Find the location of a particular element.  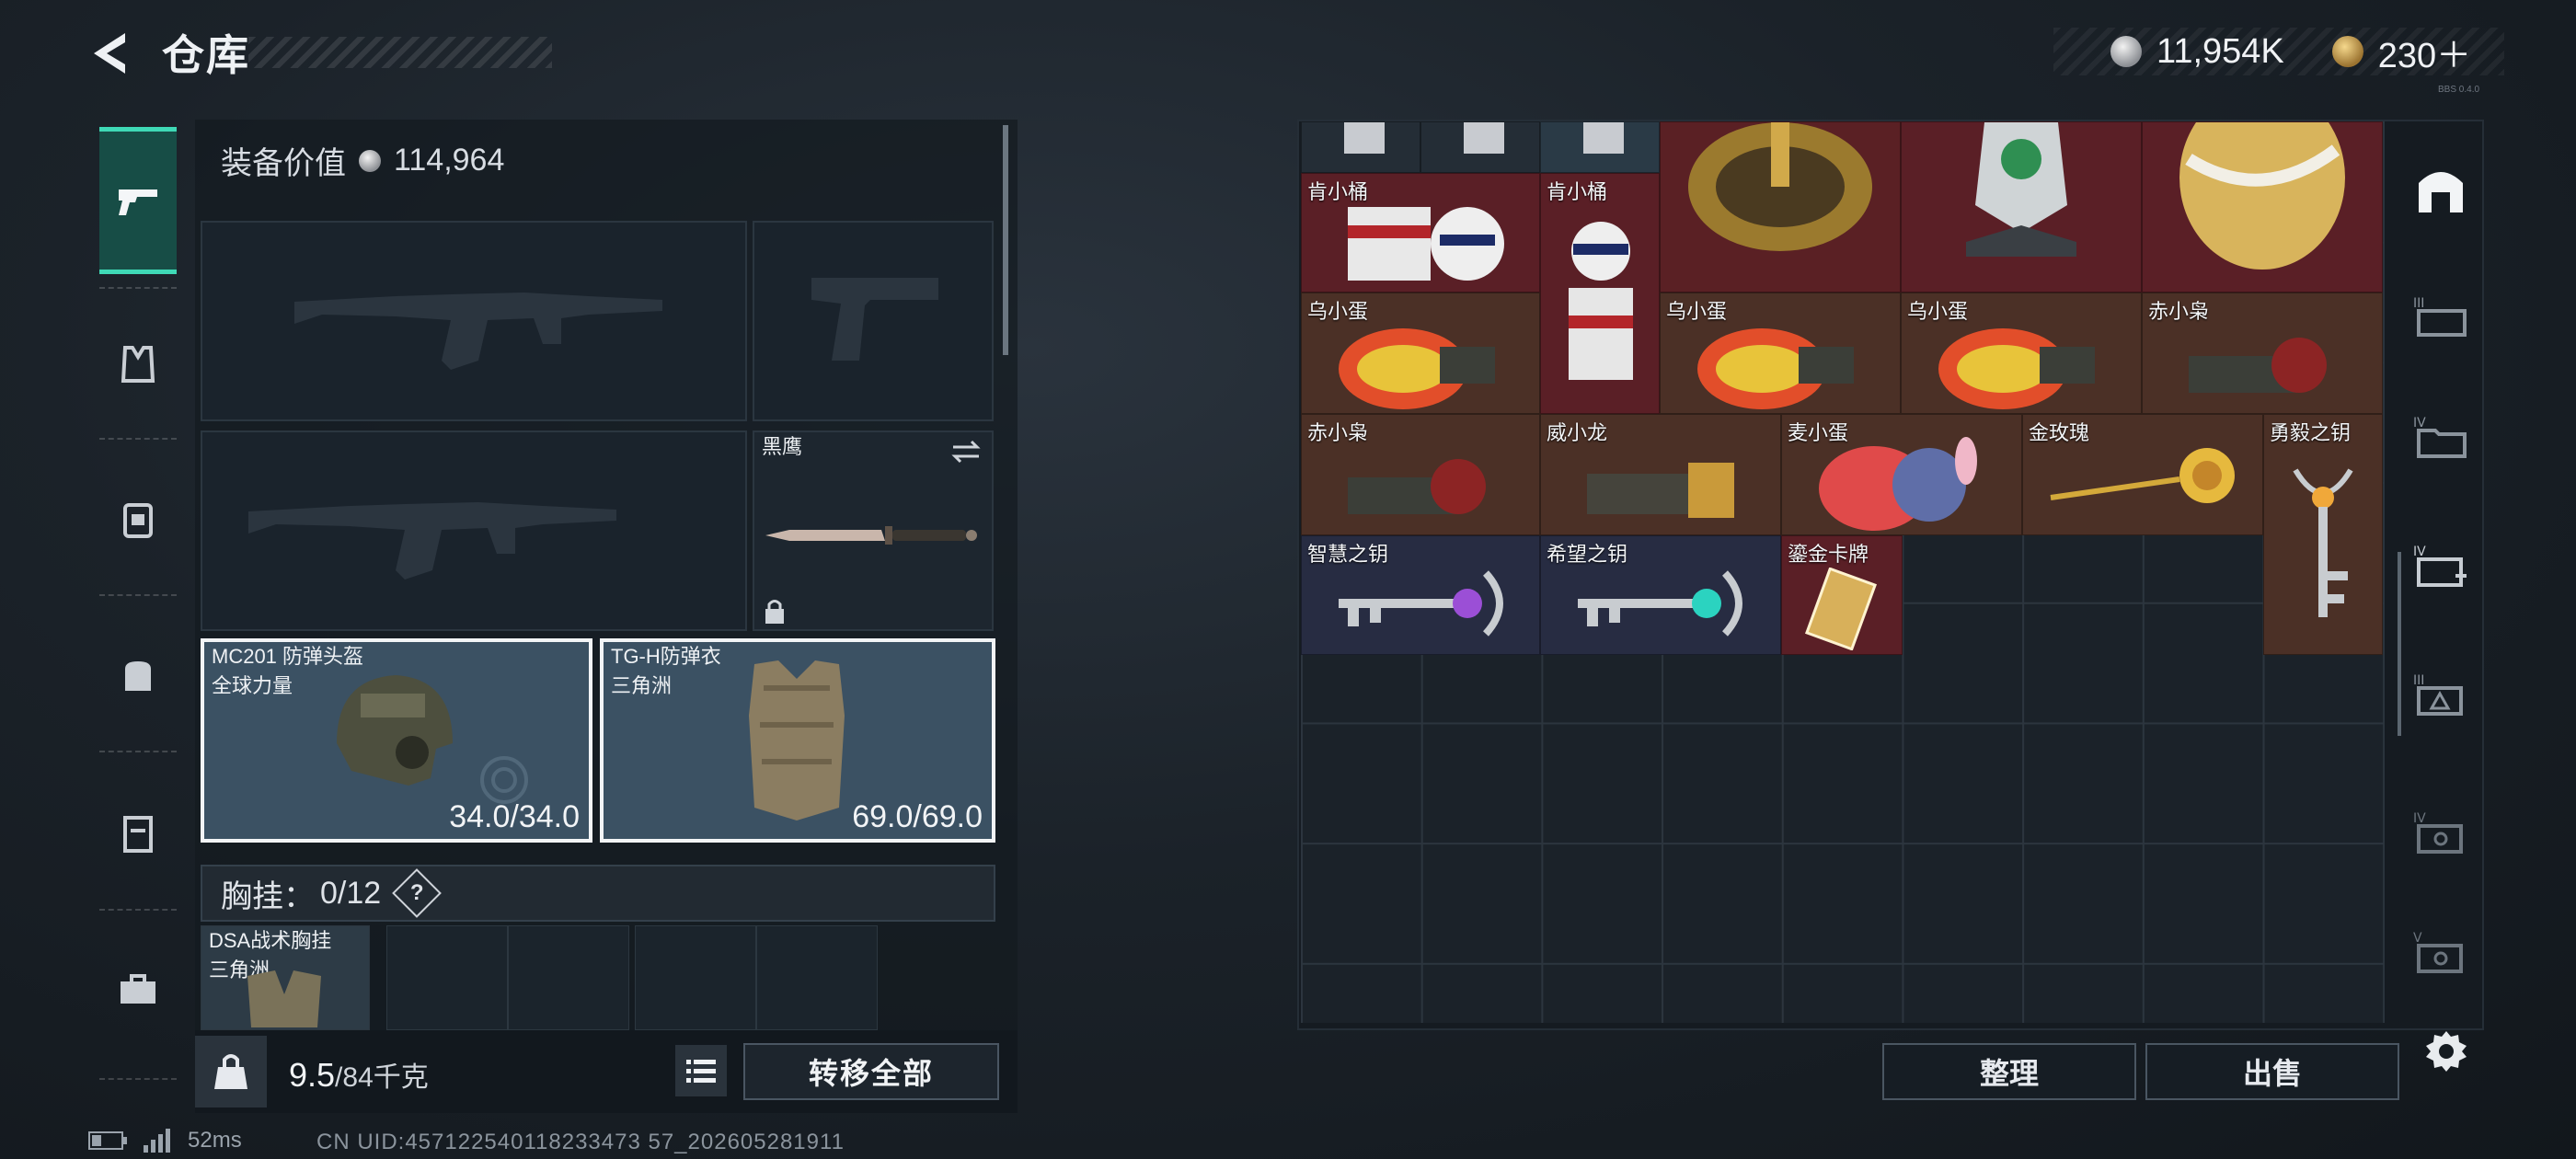

equipment-value-label: 装备价值 is located at coordinates (283, 163).